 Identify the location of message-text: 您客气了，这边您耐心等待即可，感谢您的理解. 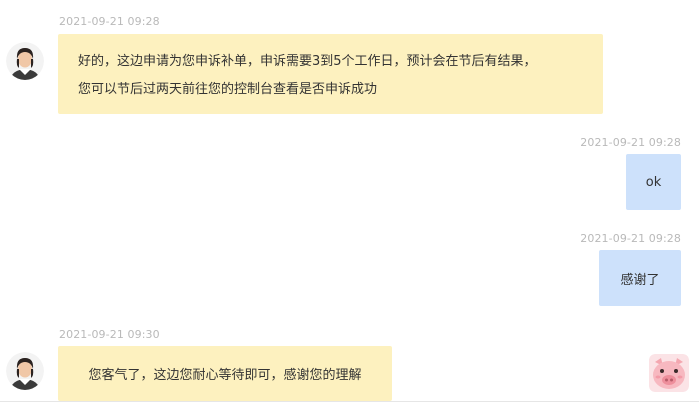
(225, 375).